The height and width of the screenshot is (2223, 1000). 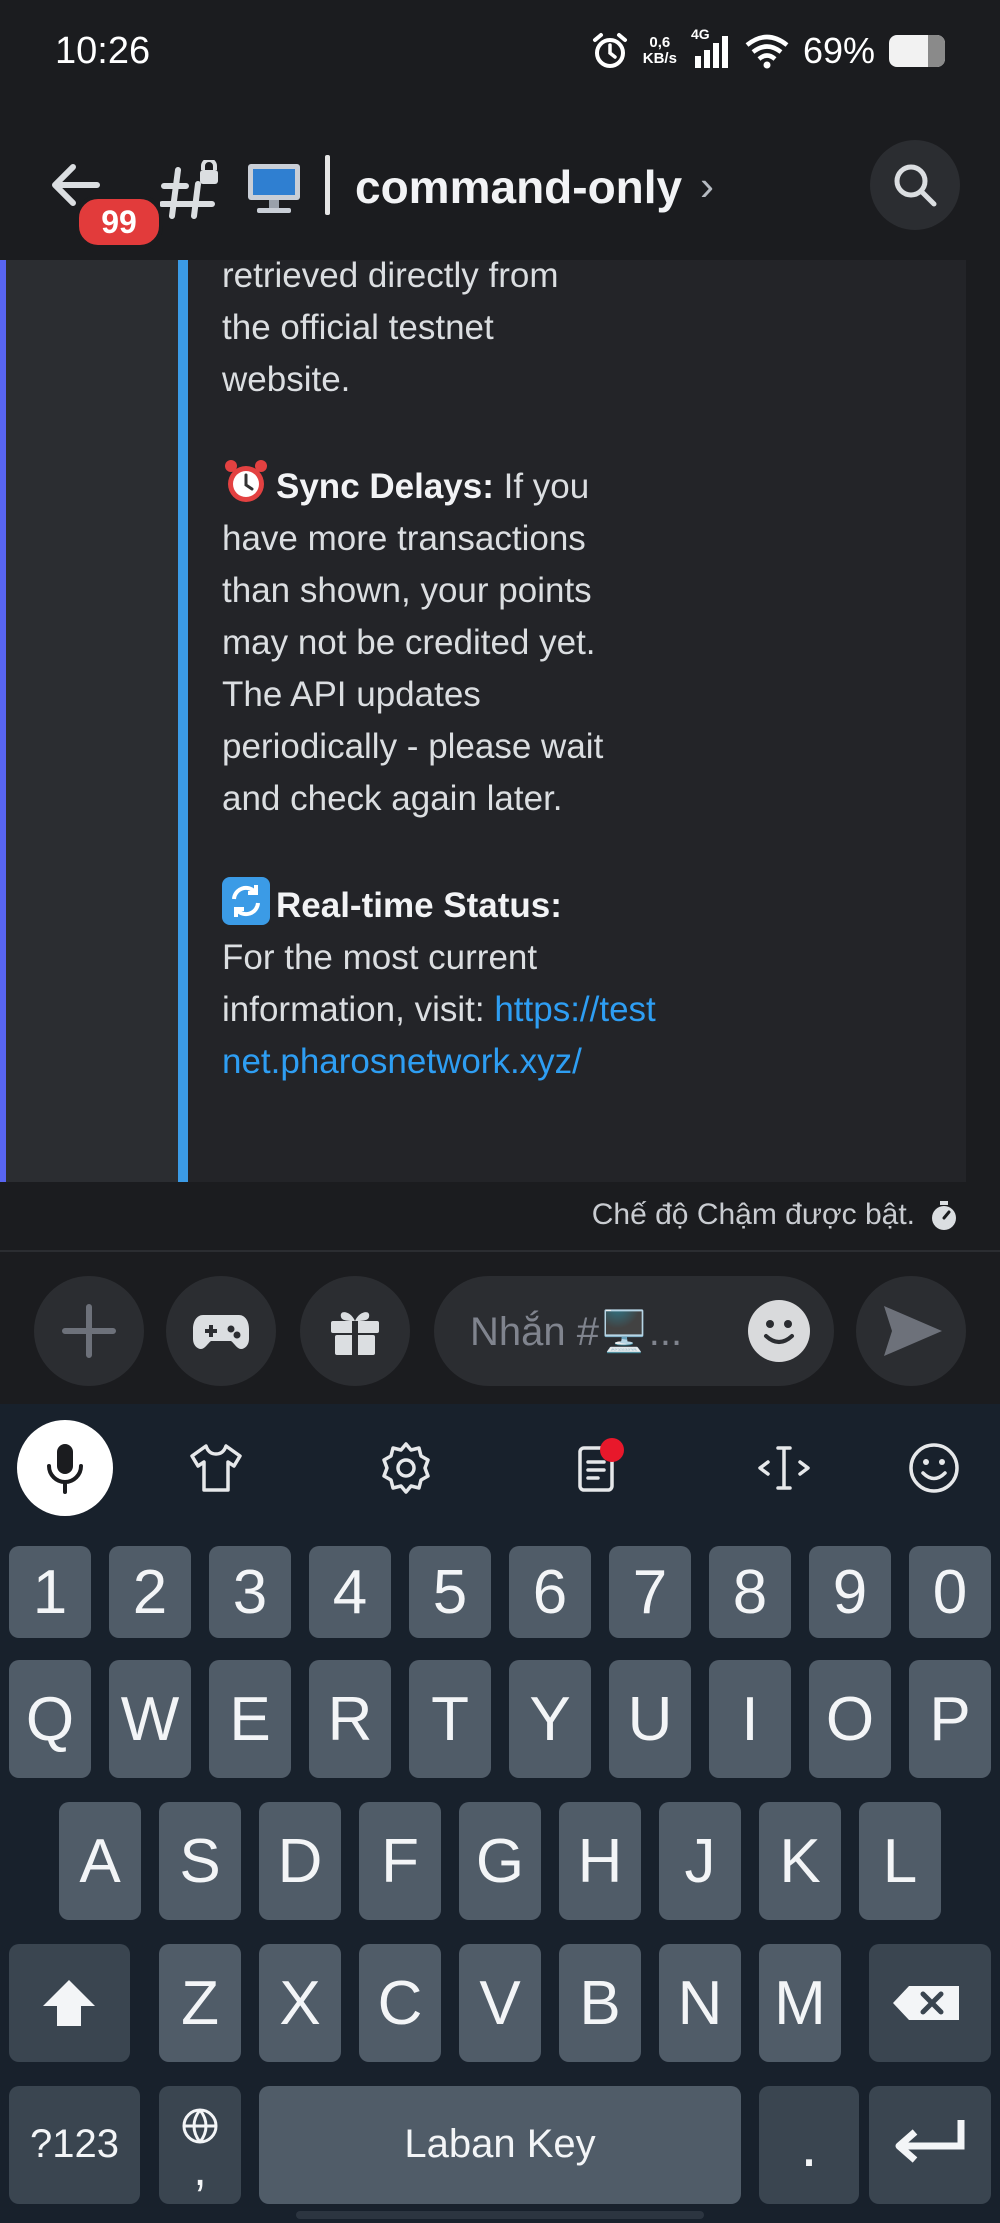 What do you see at coordinates (600, 1861) in the screenshot?
I see `key-h: H` at bounding box center [600, 1861].